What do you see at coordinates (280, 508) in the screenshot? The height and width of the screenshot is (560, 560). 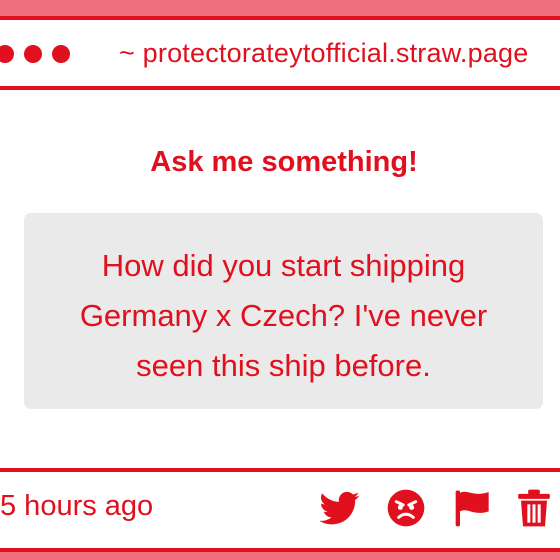 I see `post-footer: 5 hours ago` at bounding box center [280, 508].